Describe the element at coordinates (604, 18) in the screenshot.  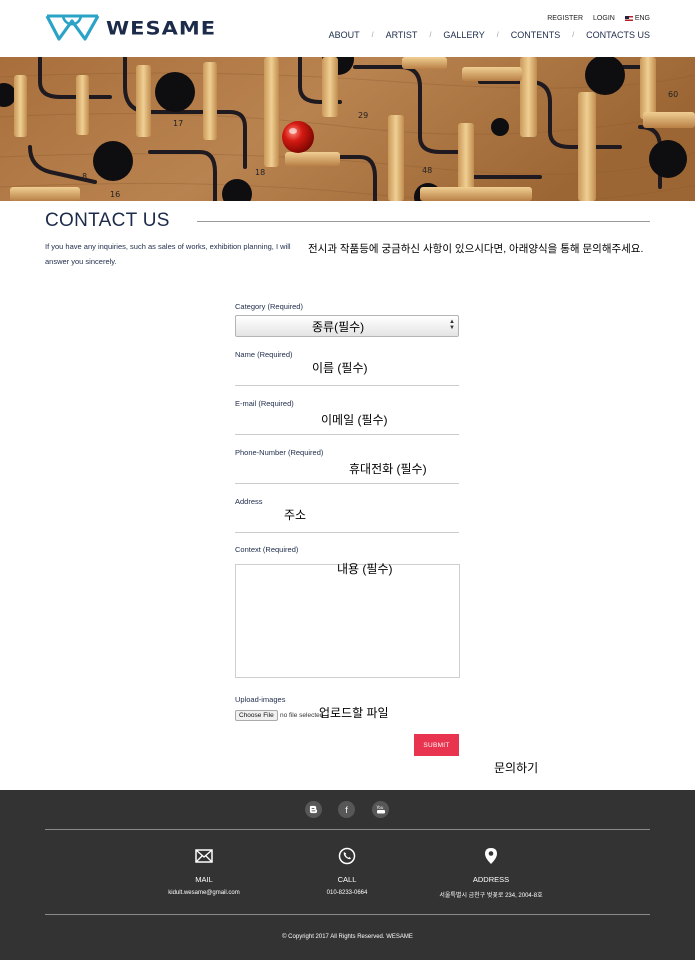
I see `login-link: LOGIN` at that location.